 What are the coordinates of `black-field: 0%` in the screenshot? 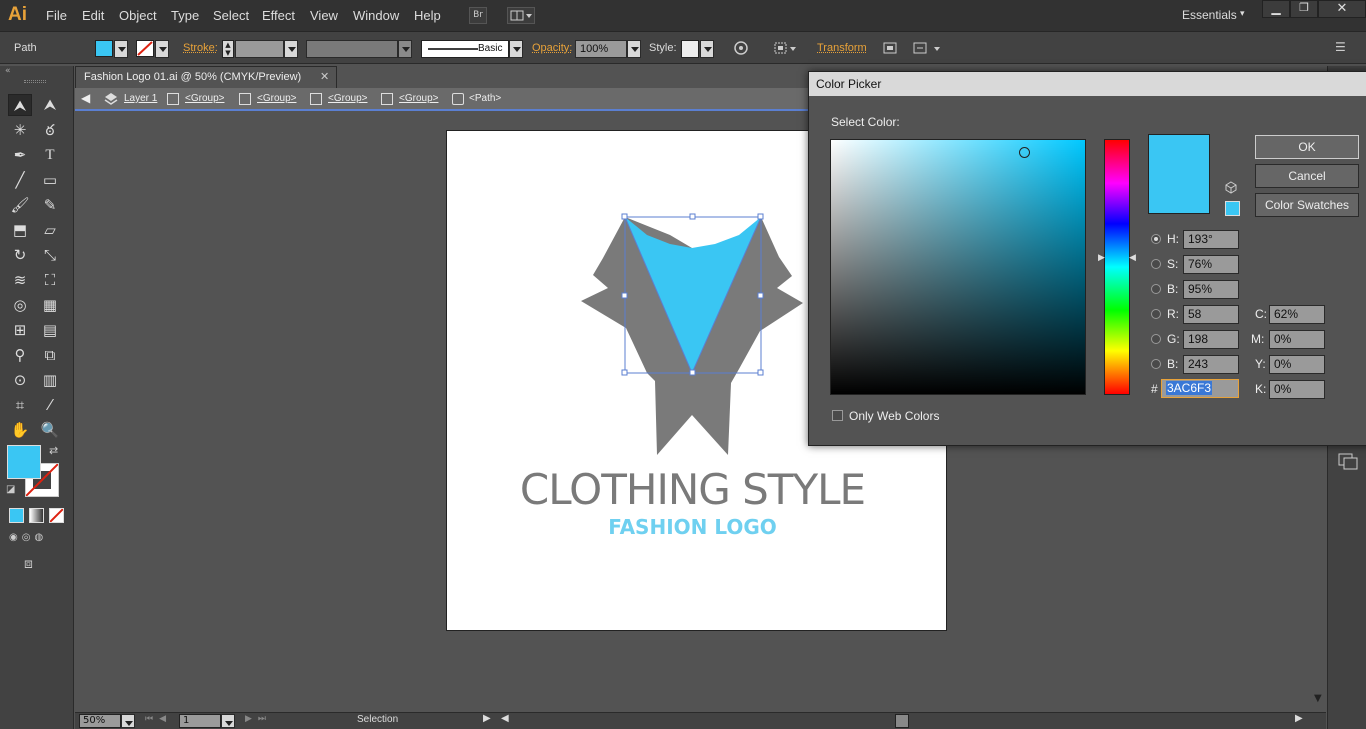 It's located at (1297, 389).